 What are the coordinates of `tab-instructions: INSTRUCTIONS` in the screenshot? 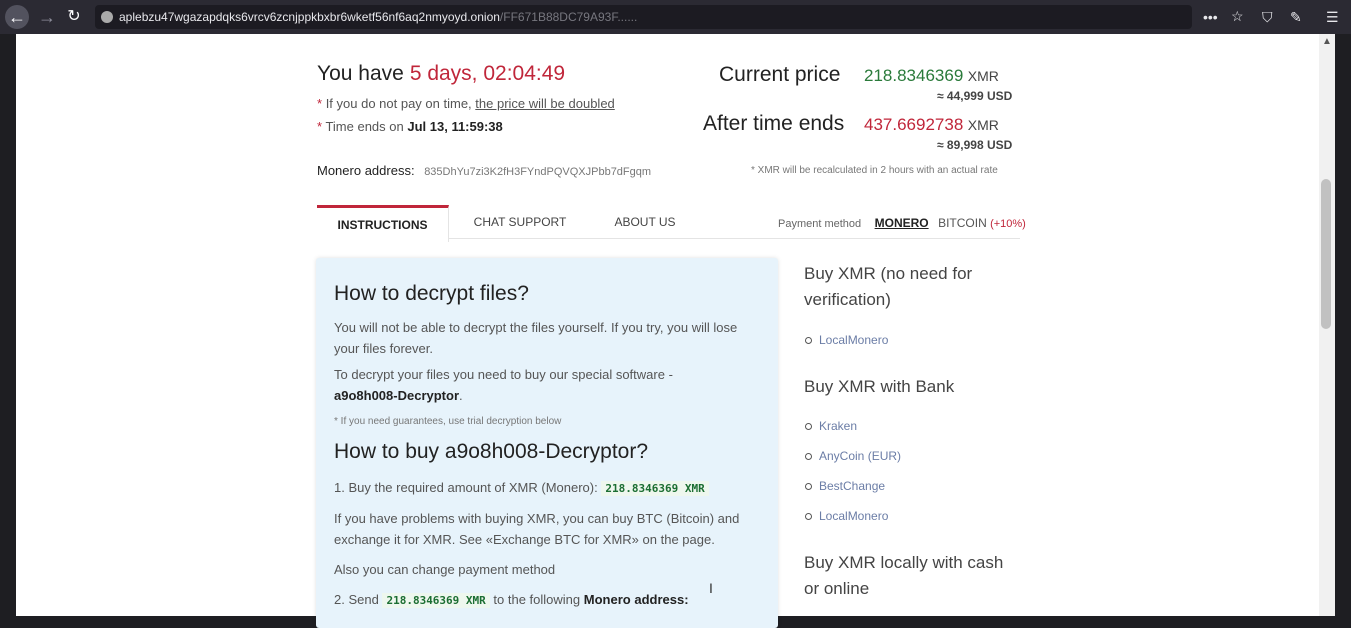 It's located at (383, 223).